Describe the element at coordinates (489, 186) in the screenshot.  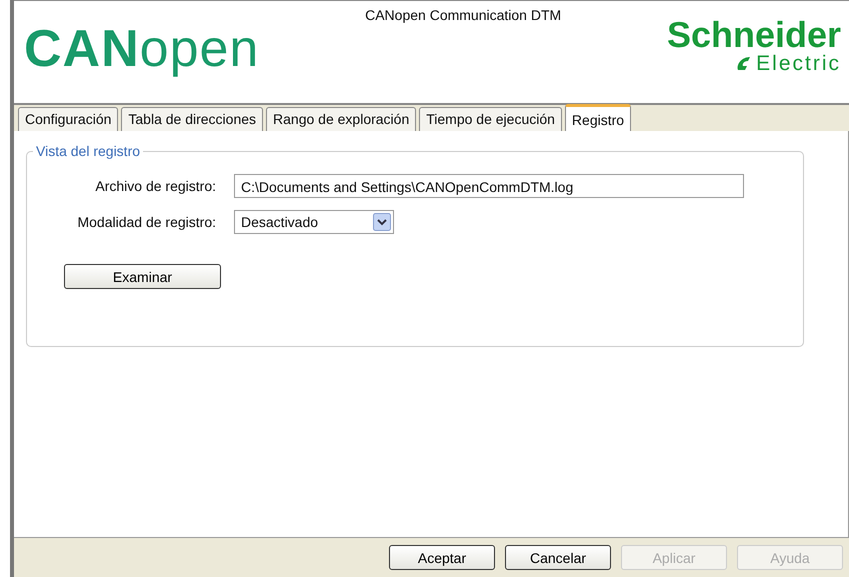
I see `input-field: C:\Documents and Settings\CANOpenCommDTM.log` at that location.